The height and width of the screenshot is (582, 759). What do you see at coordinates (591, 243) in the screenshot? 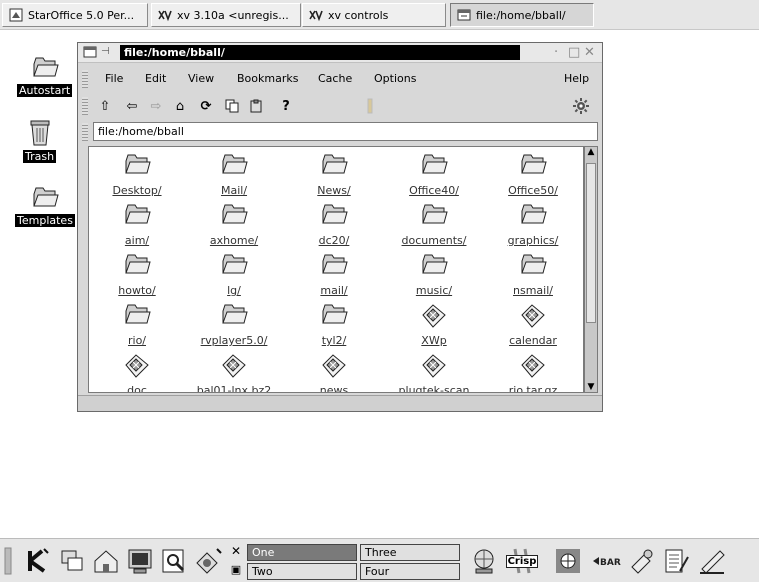
I see `scrollbar-thumb` at bounding box center [591, 243].